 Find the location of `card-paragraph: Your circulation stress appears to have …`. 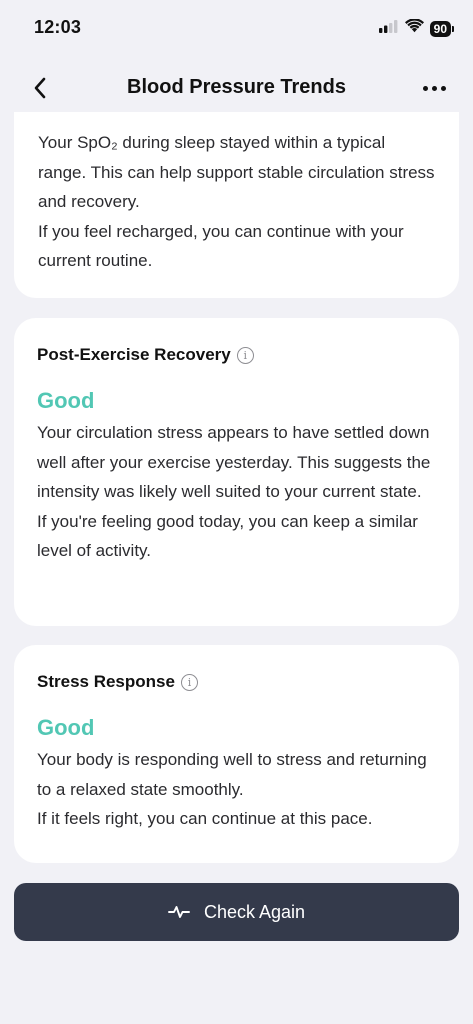

card-paragraph: Your circulation stress appears to have … is located at coordinates (234, 462).